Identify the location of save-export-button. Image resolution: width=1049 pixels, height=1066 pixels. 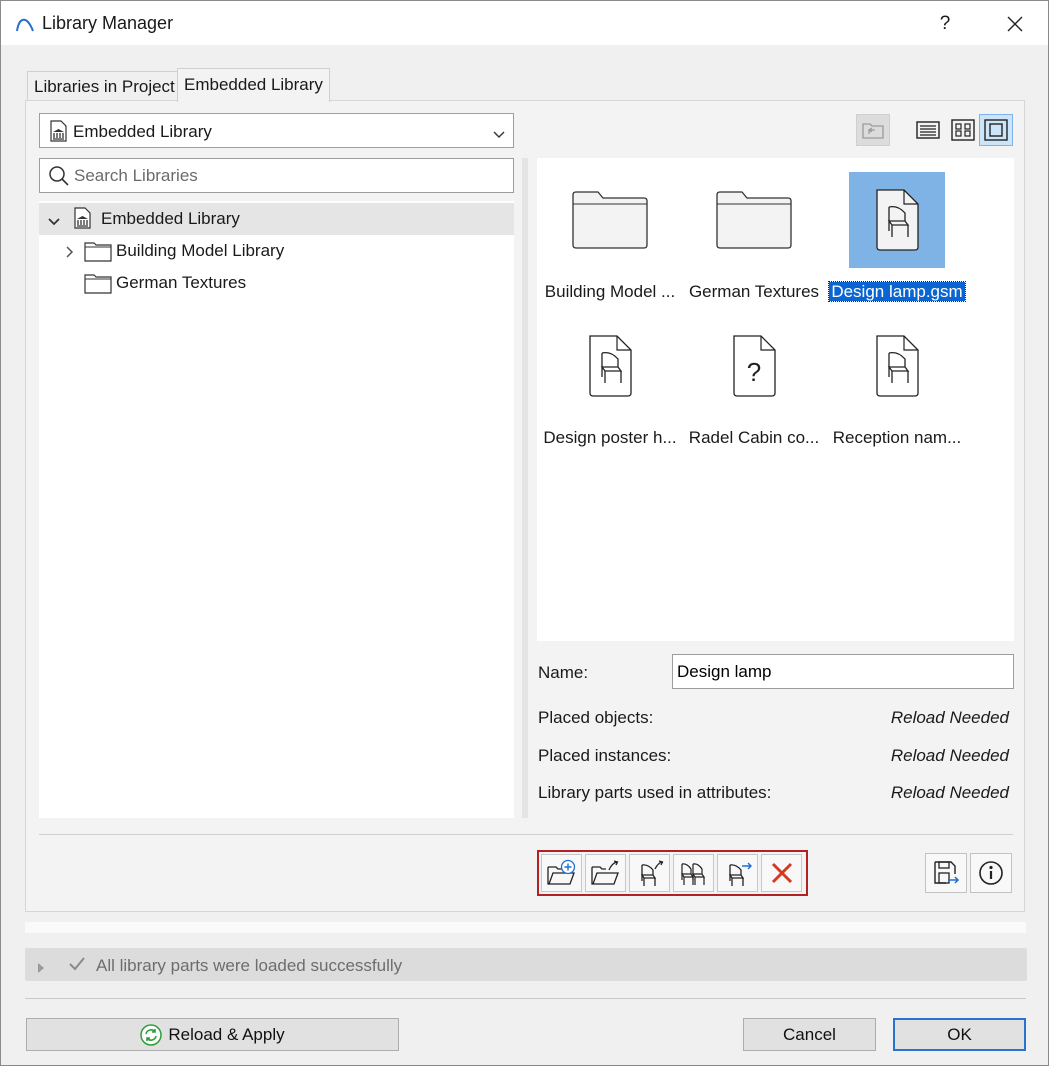
(946, 873).